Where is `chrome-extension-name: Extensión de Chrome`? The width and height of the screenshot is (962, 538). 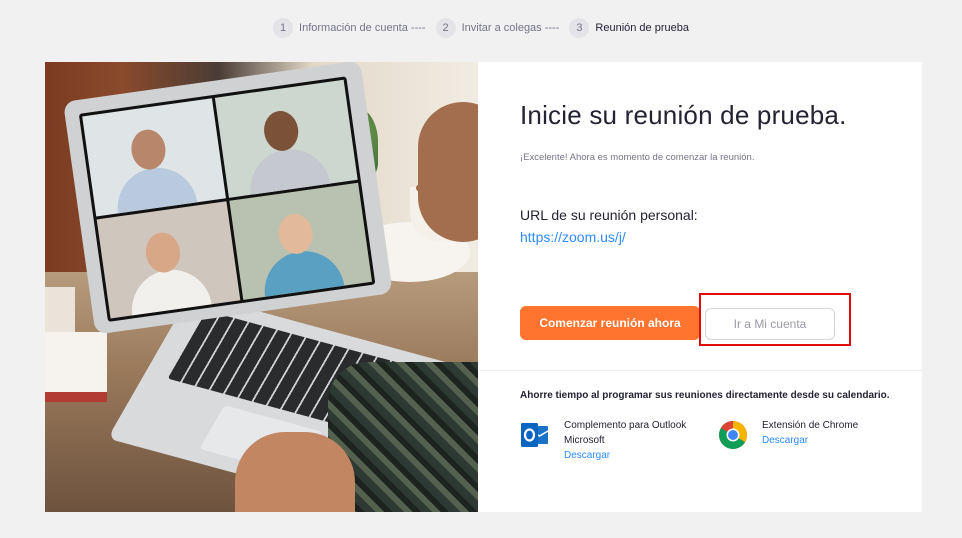 chrome-extension-name: Extensión de Chrome is located at coordinates (810, 425).